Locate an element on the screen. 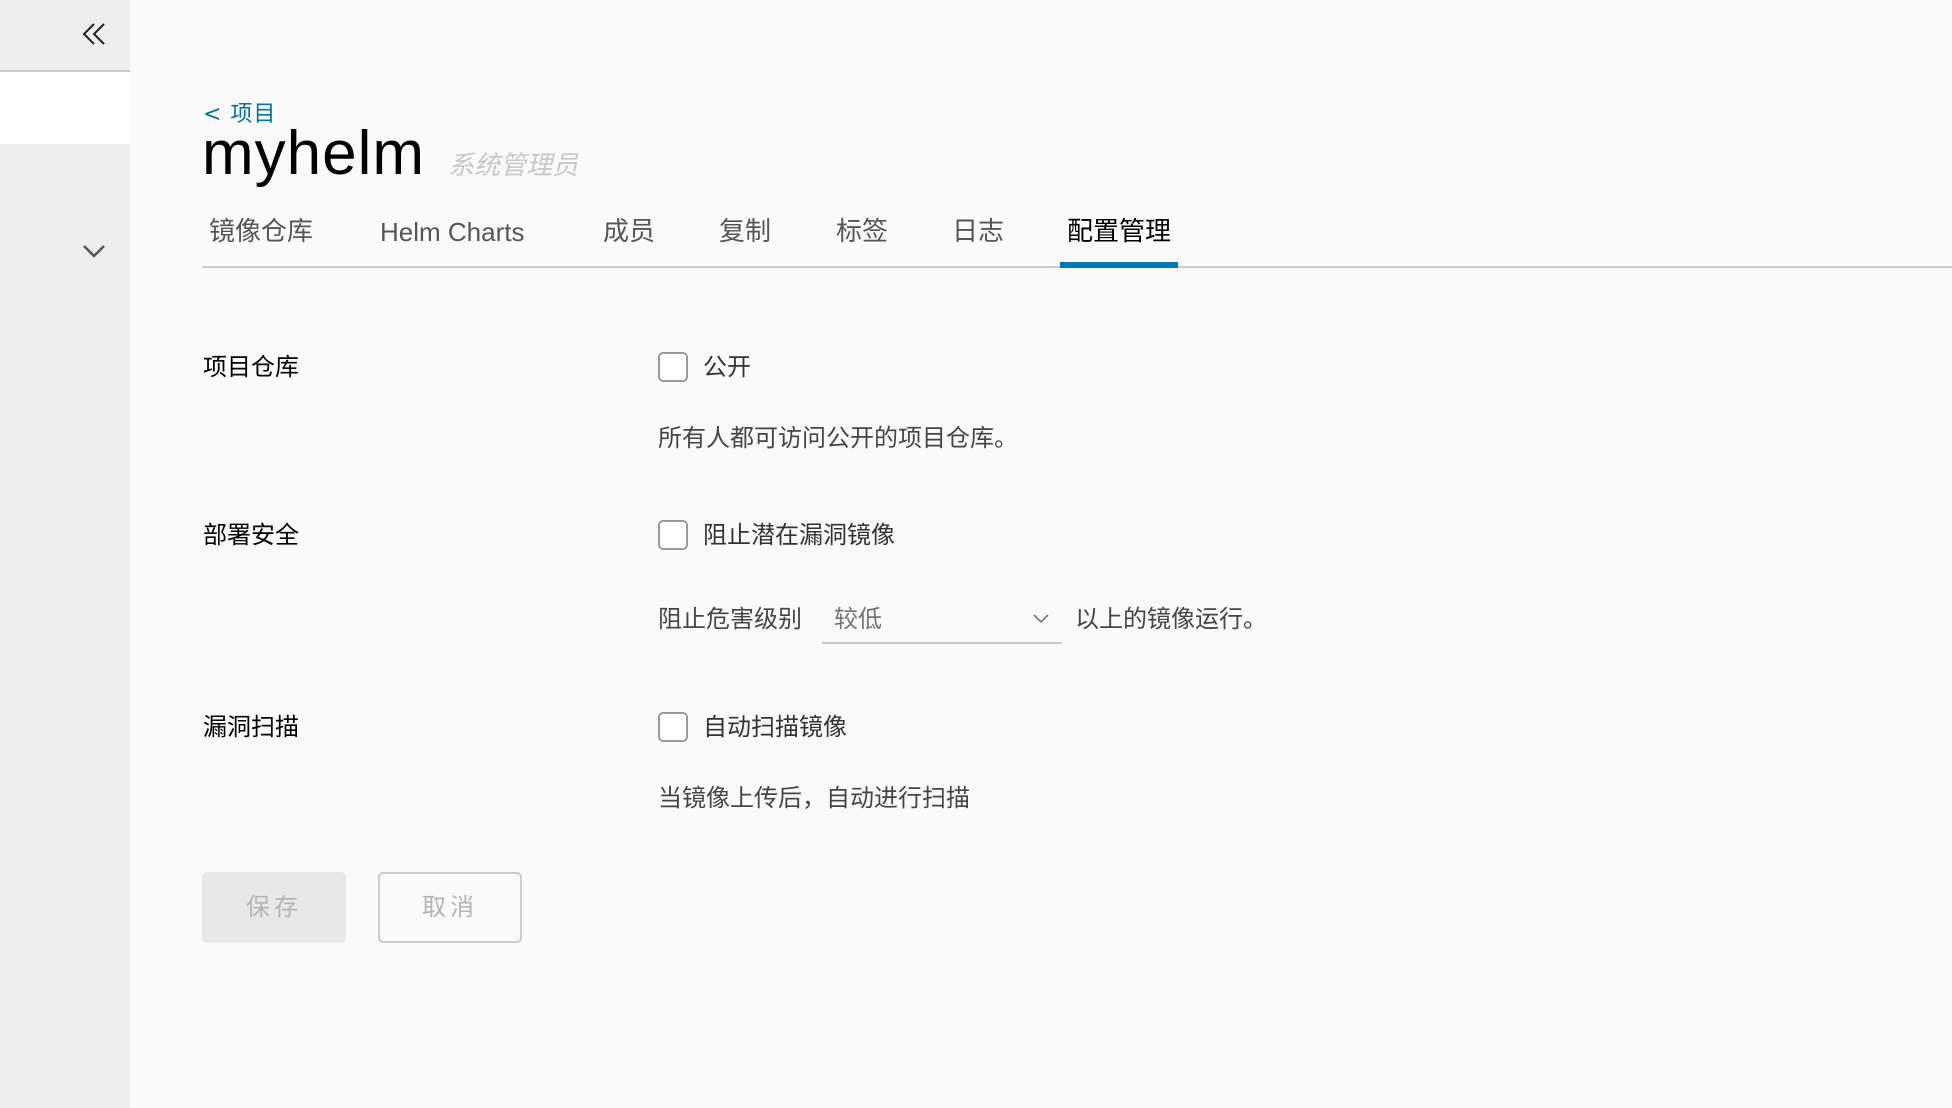 The image size is (1952, 1108). auto-scan-checkbox-label: 自动扫描镜像 is located at coordinates (775, 727).